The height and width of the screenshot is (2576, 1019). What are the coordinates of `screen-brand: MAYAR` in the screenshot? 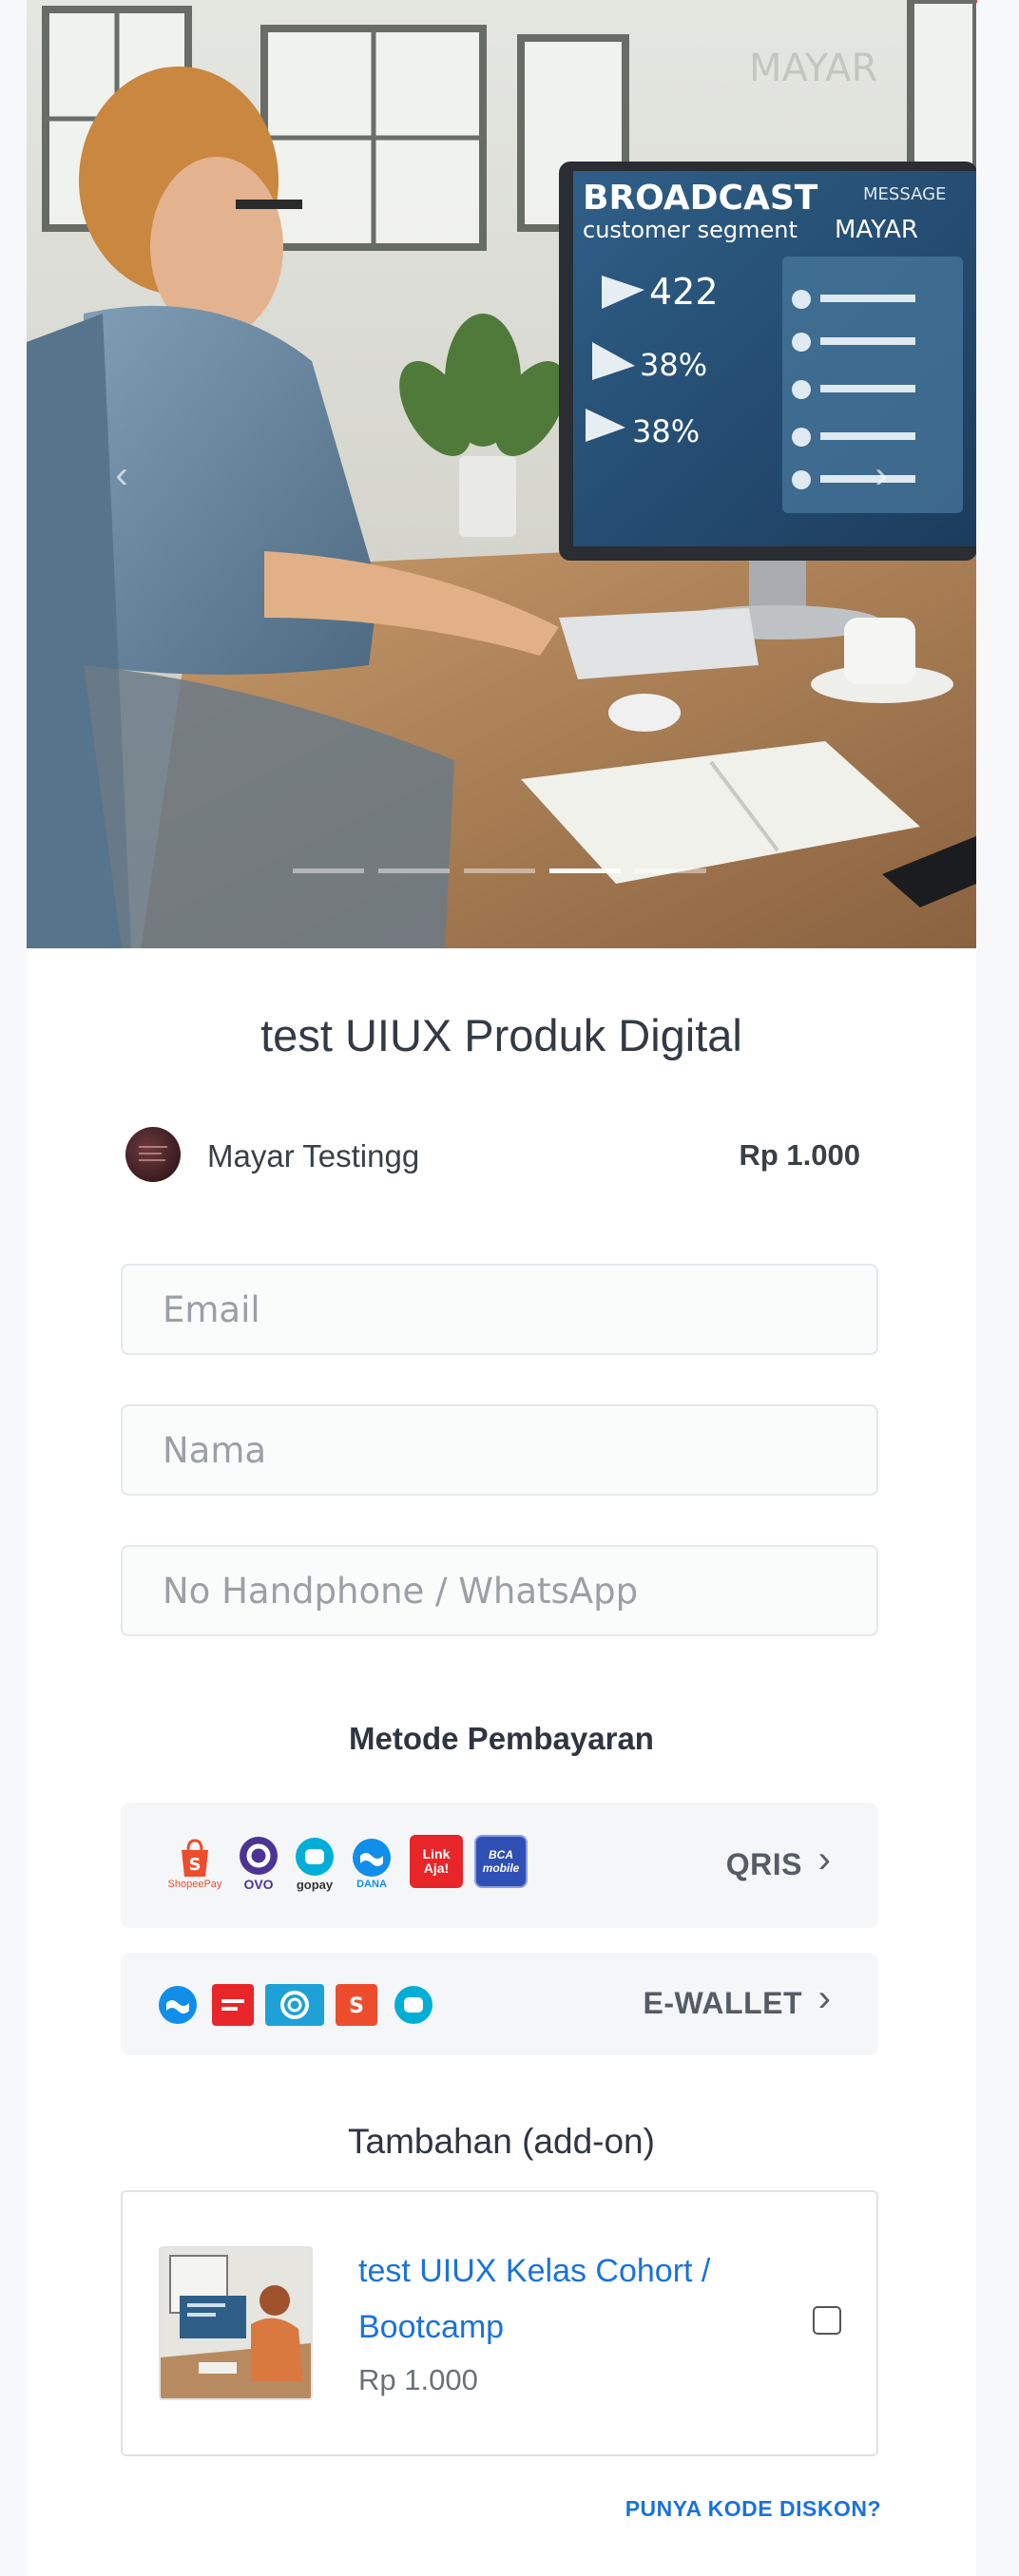 It's located at (876, 230).